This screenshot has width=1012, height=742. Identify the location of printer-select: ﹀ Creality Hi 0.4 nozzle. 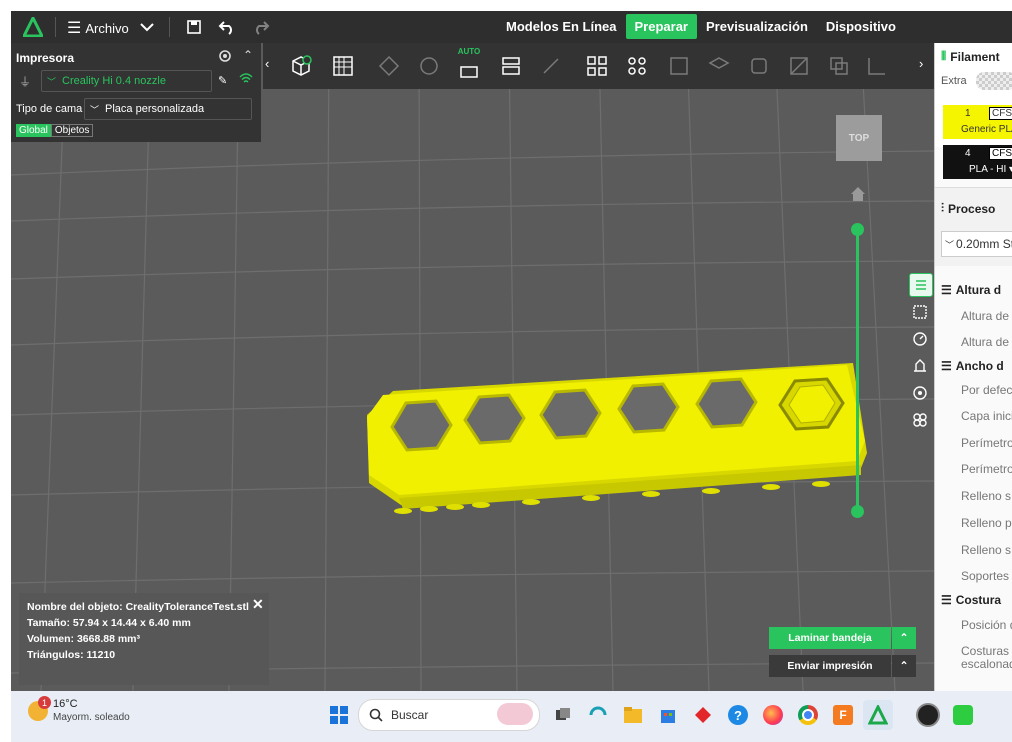
(126, 81).